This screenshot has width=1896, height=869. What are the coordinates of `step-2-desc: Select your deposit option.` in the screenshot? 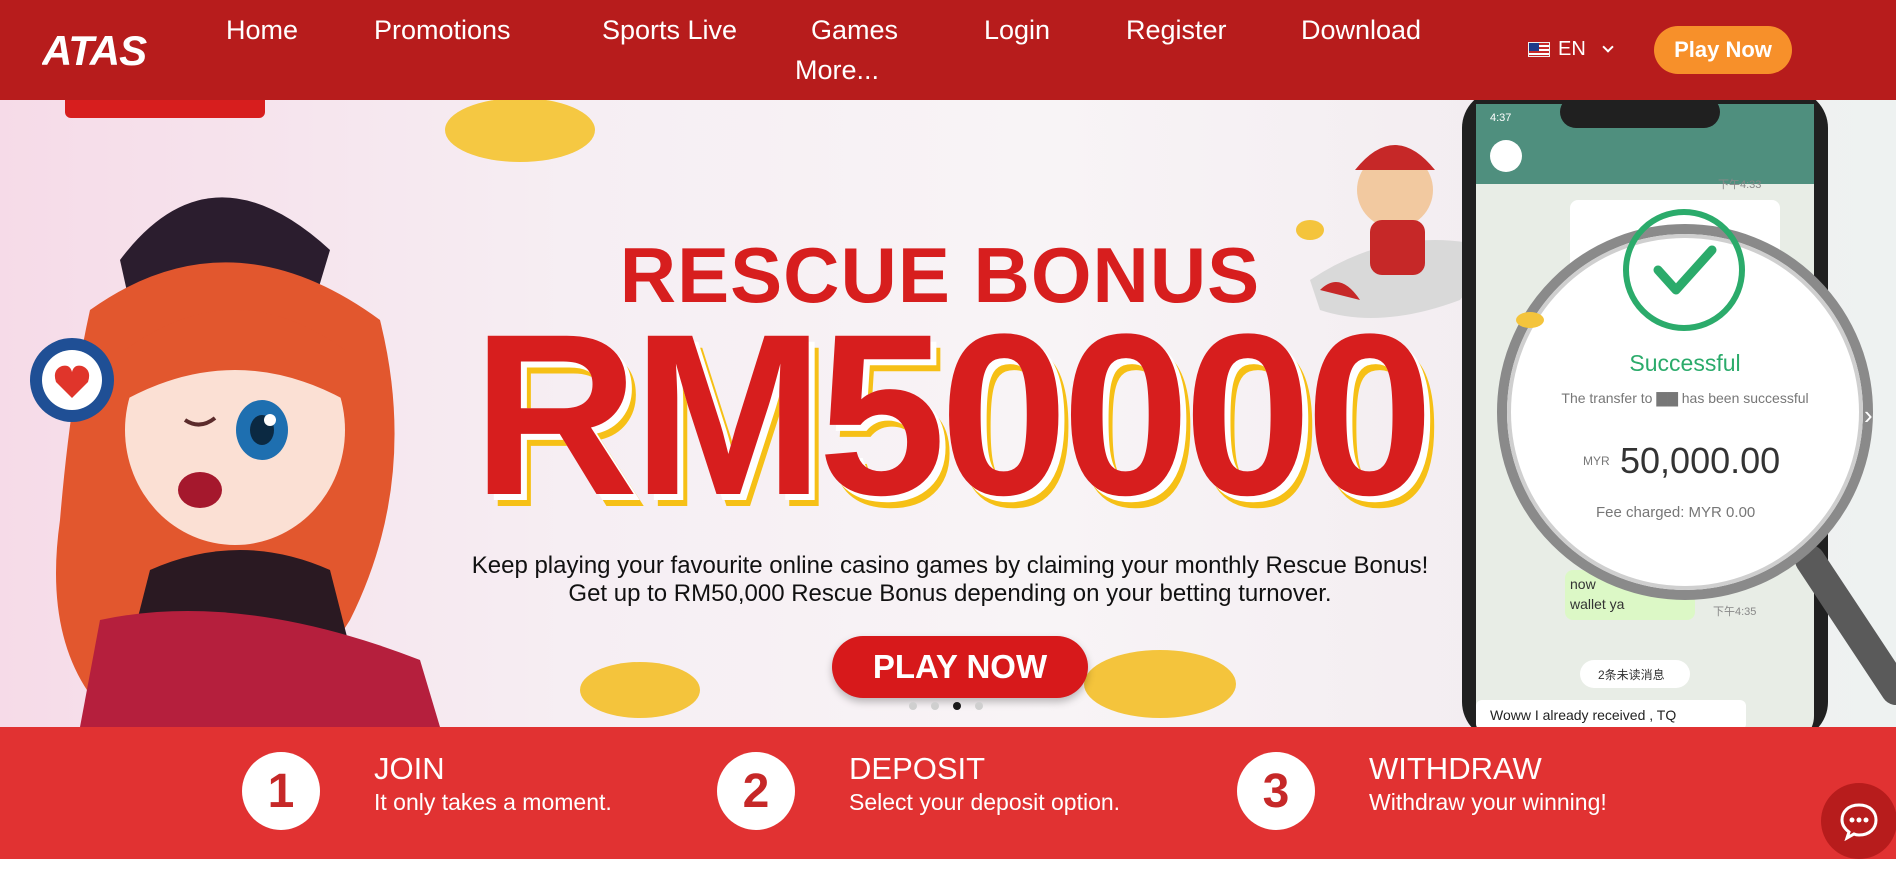 It's located at (985, 802).